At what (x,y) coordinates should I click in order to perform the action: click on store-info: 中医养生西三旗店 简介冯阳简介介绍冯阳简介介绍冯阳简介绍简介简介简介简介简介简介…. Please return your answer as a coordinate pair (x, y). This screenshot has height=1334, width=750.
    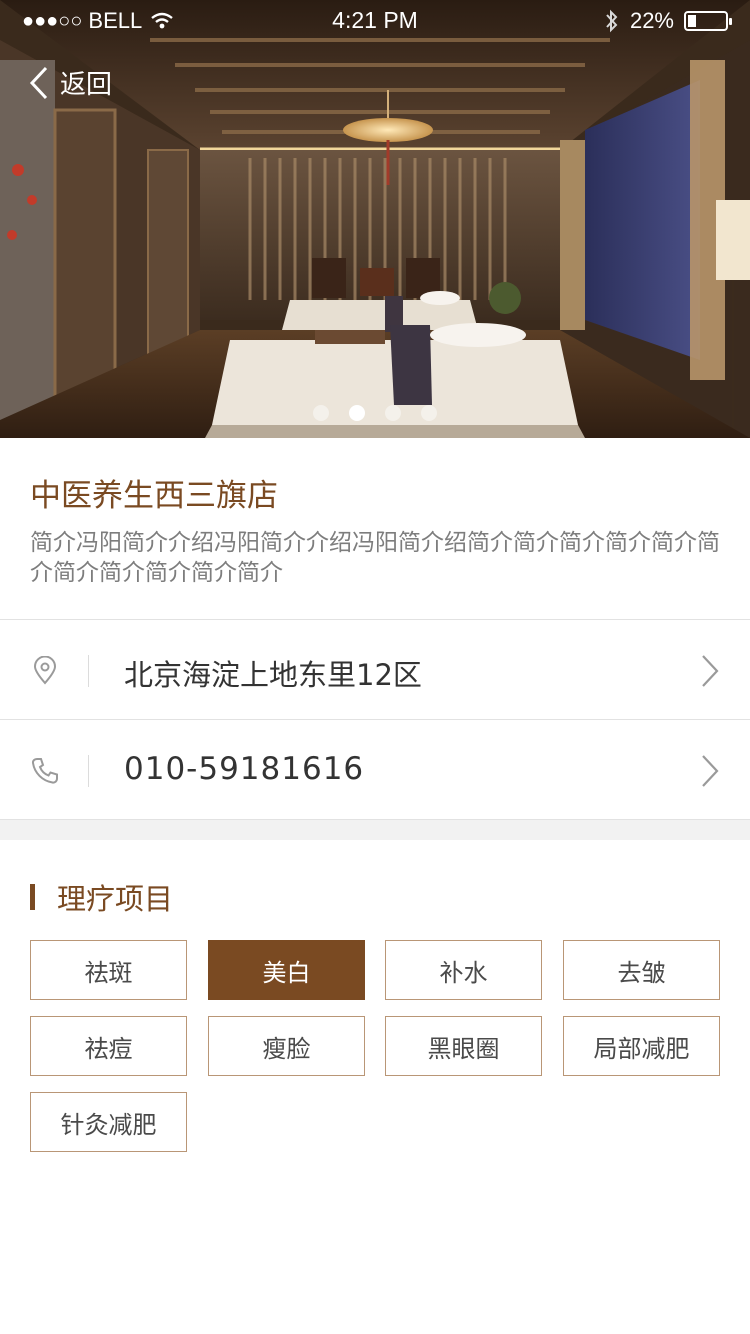
    Looking at the image, I should click on (375, 529).